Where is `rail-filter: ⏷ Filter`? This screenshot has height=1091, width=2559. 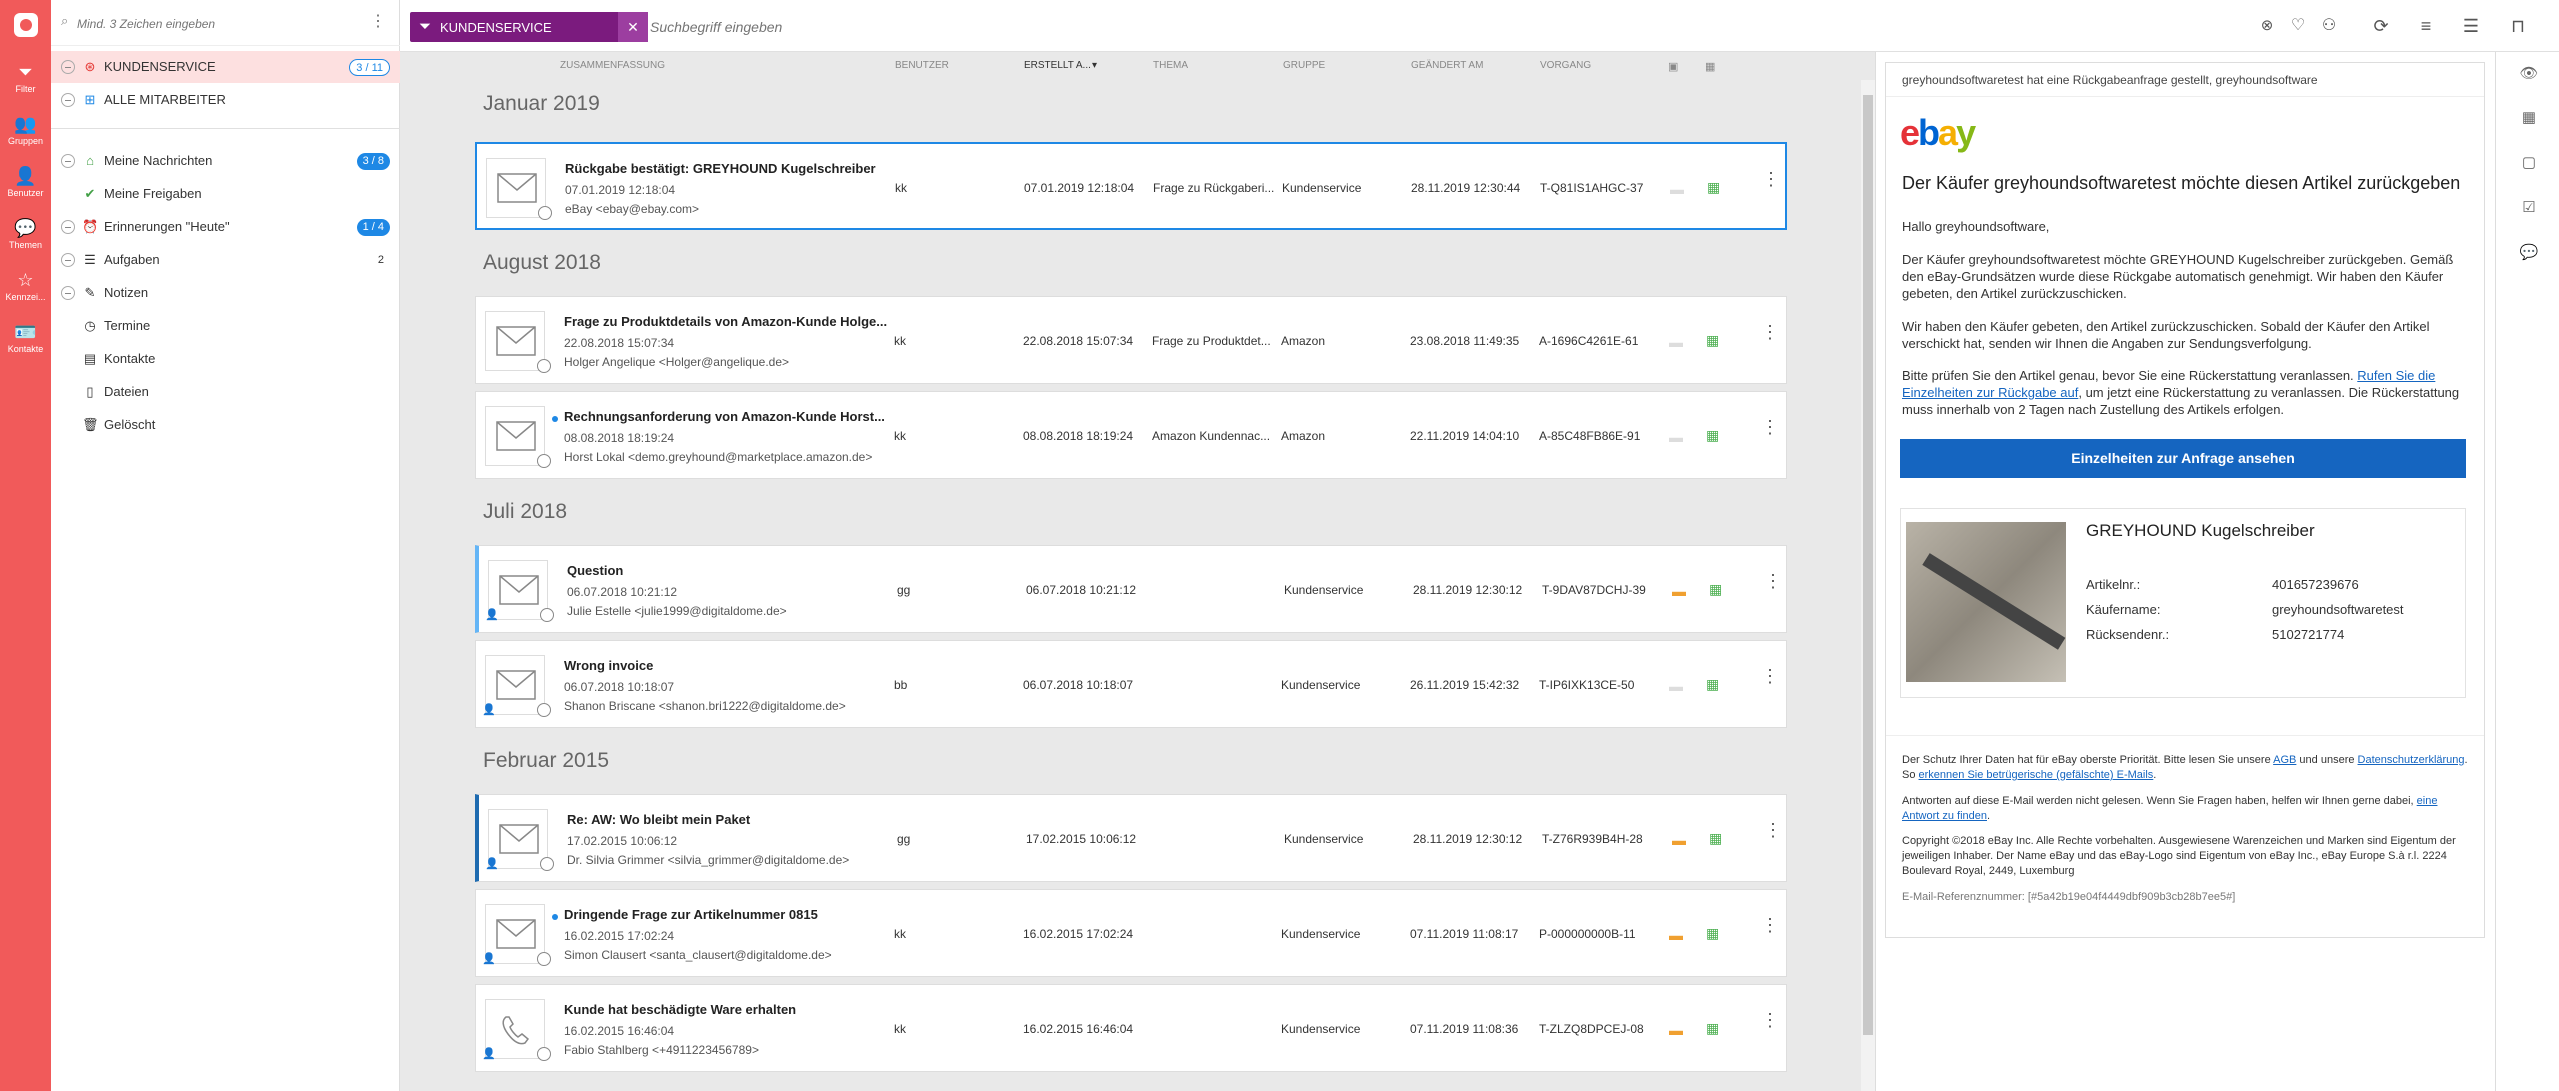
rail-filter: ⏷ Filter is located at coordinates (25, 78).